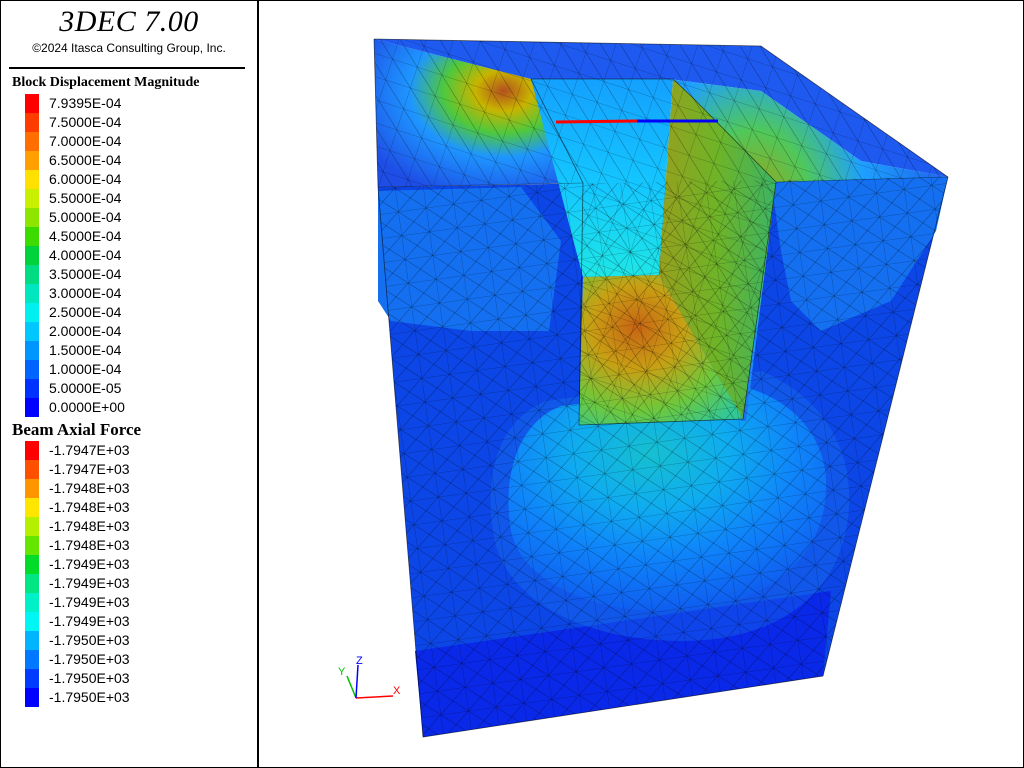 Image resolution: width=1024 pixels, height=768 pixels. I want to click on z-axis-label: Z, so click(359, 661).